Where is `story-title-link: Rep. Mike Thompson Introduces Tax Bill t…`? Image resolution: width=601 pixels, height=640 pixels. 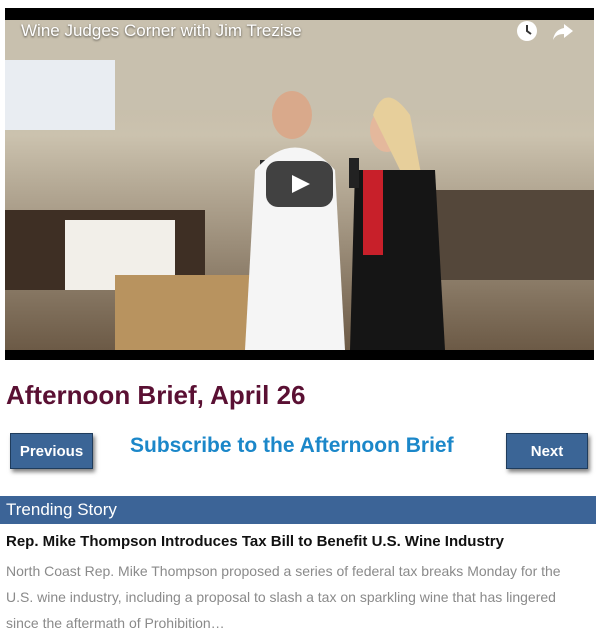
story-title-link: Rep. Mike Thompson Introduces Tax Bill t… is located at coordinates (255, 541).